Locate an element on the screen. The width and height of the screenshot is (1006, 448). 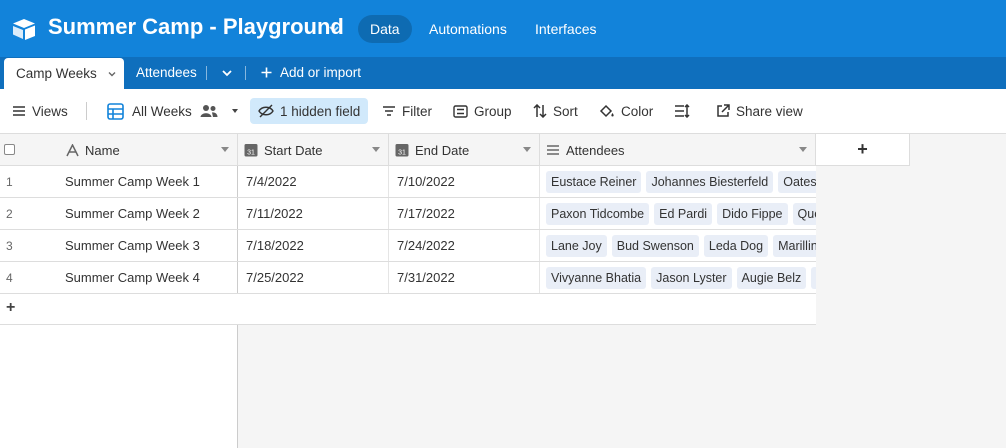
views-button: Views is located at coordinates (40, 111).